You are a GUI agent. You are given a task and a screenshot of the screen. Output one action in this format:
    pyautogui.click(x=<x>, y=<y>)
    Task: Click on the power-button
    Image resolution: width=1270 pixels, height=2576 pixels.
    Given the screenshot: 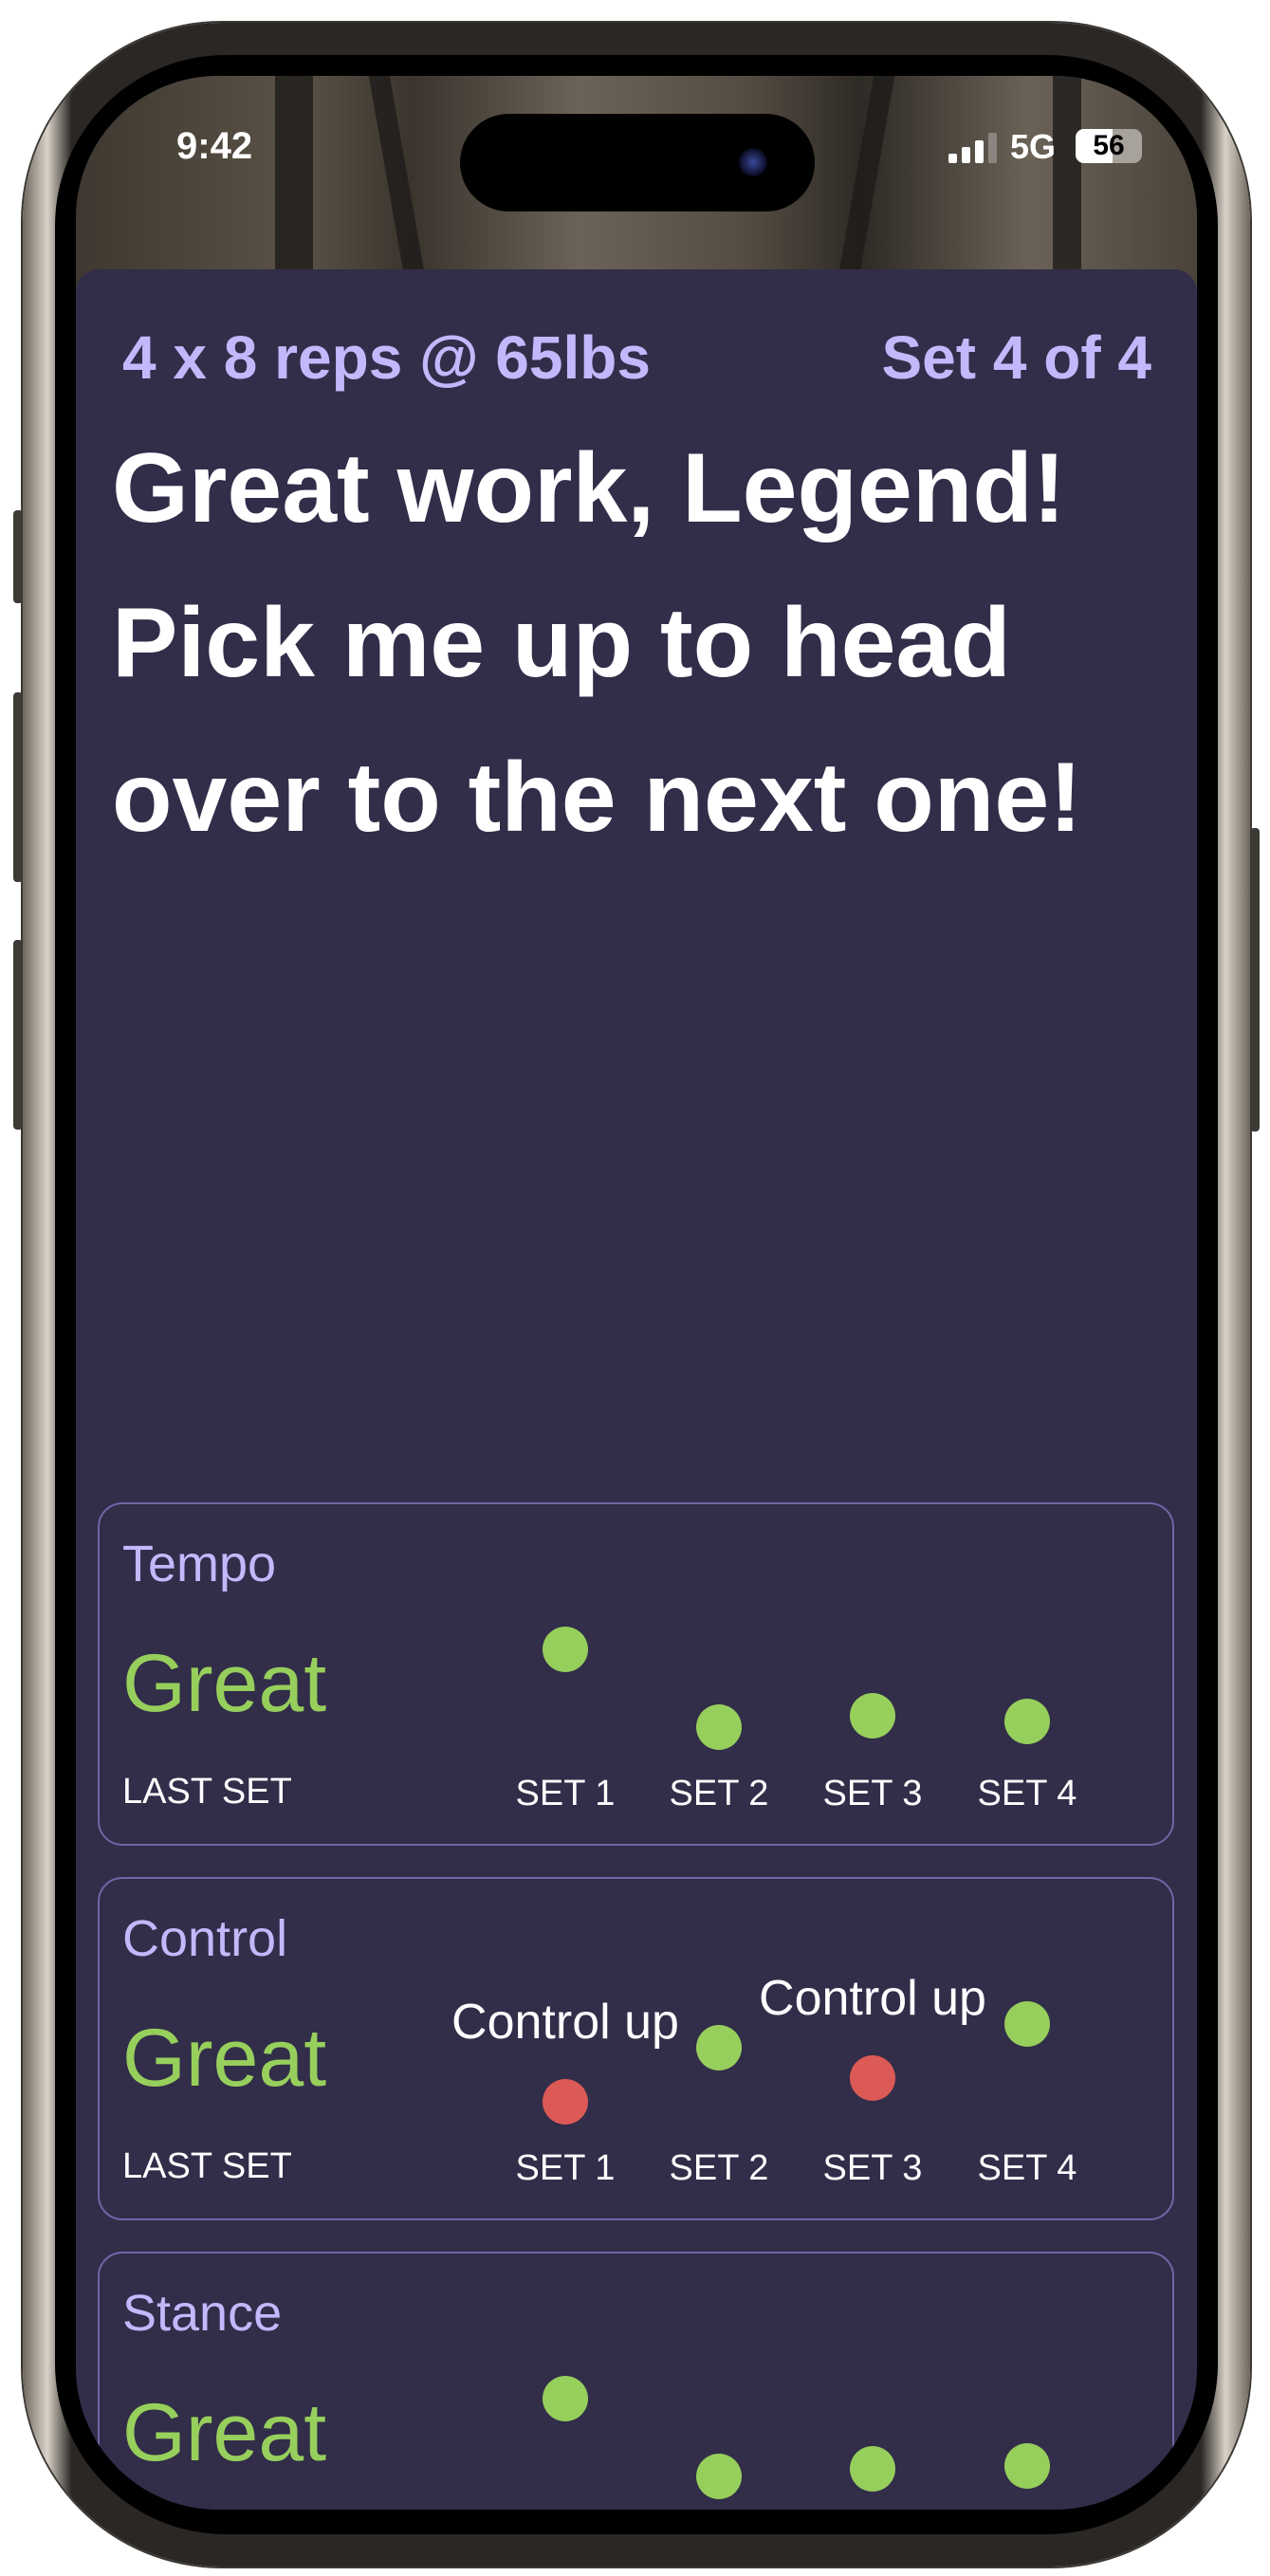 What is the action you would take?
    pyautogui.click(x=1255, y=980)
    